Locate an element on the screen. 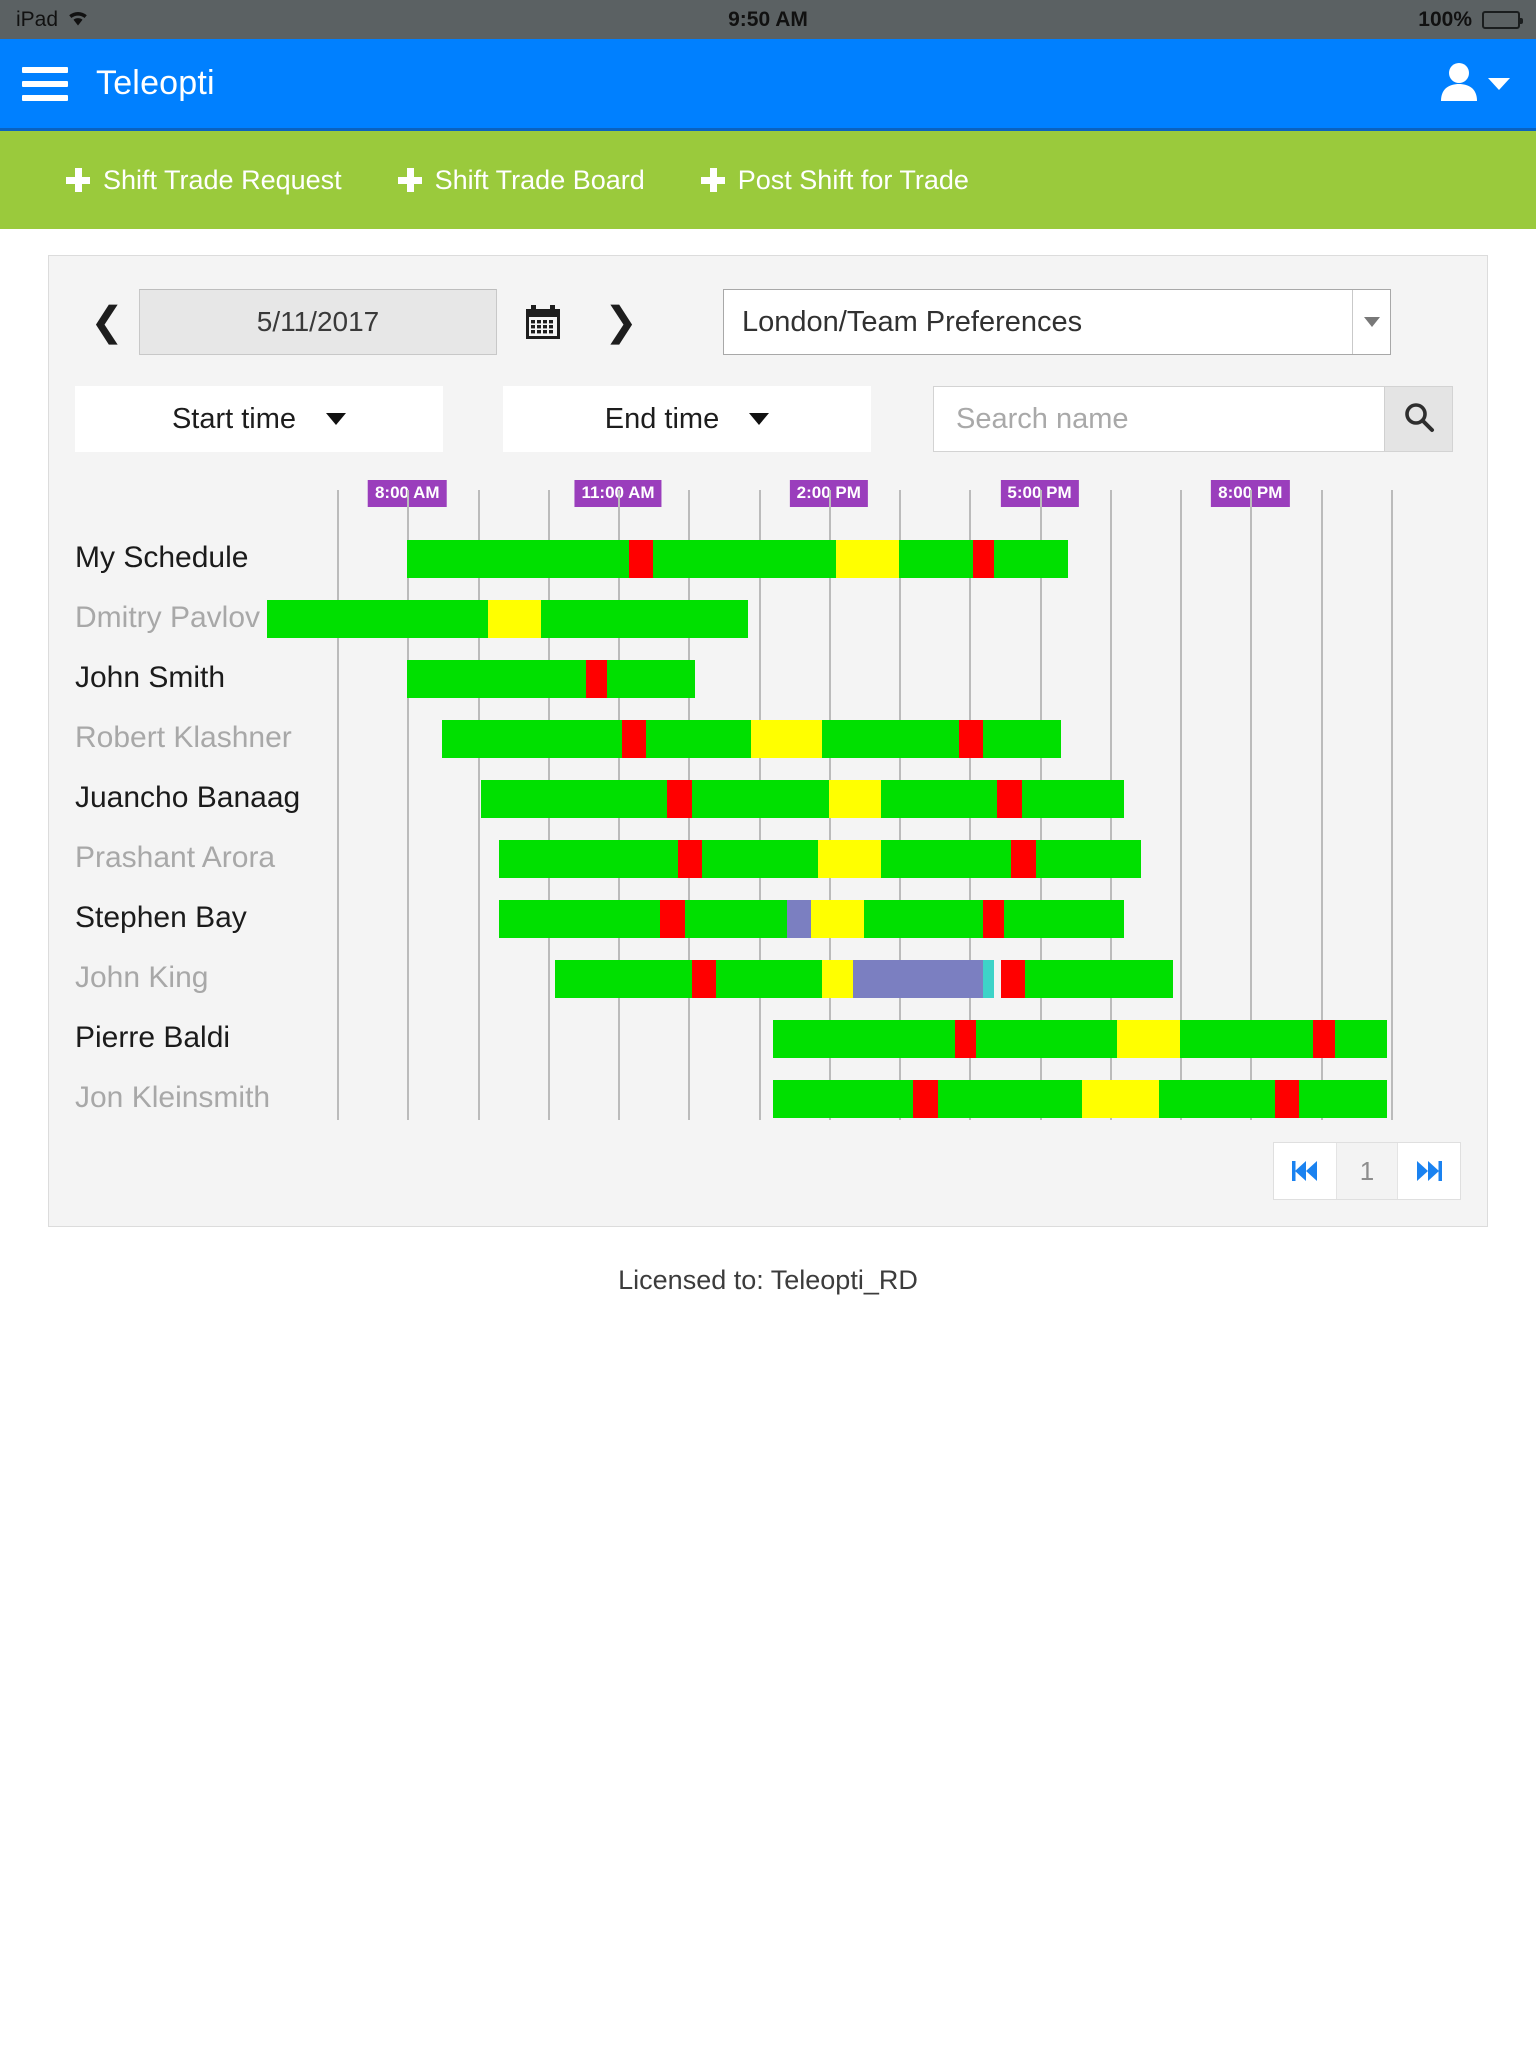 This screenshot has width=1536, height=2048. search-icon is located at coordinates (1419, 419).